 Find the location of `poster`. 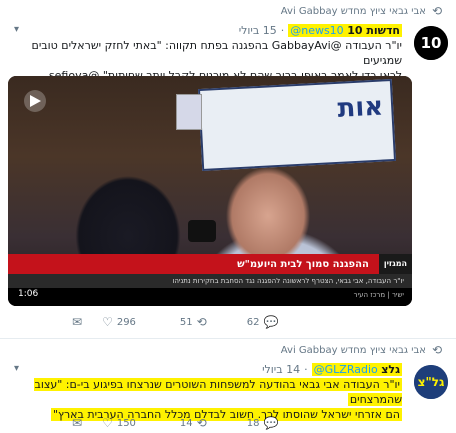

poster is located at coordinates (189, 112).